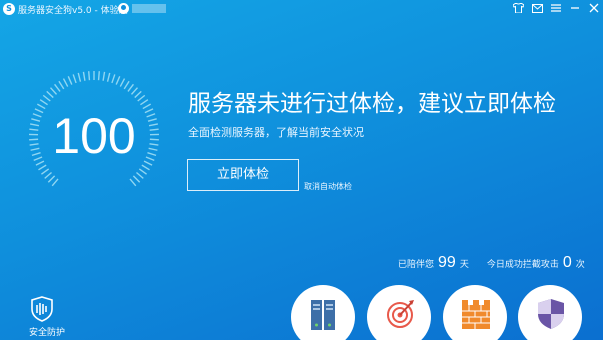 Image resolution: width=603 pixels, height=340 pixels. Describe the element at coordinates (47, 331) in the screenshot. I see `security-protection-label: 安全防护` at that location.